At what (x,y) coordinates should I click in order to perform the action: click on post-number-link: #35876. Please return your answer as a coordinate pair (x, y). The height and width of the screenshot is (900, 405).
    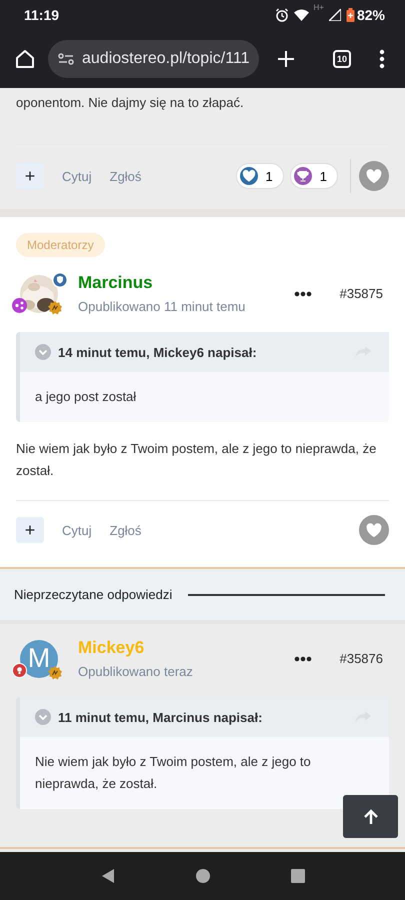
    Looking at the image, I should click on (361, 658).